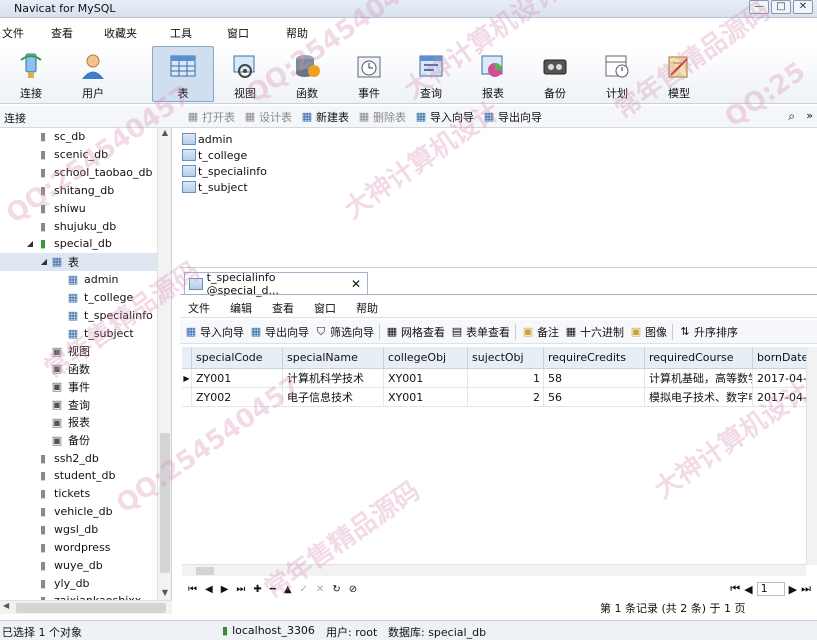  I want to click on tree-item: ◢ ▮ special_db, so click(79, 244).